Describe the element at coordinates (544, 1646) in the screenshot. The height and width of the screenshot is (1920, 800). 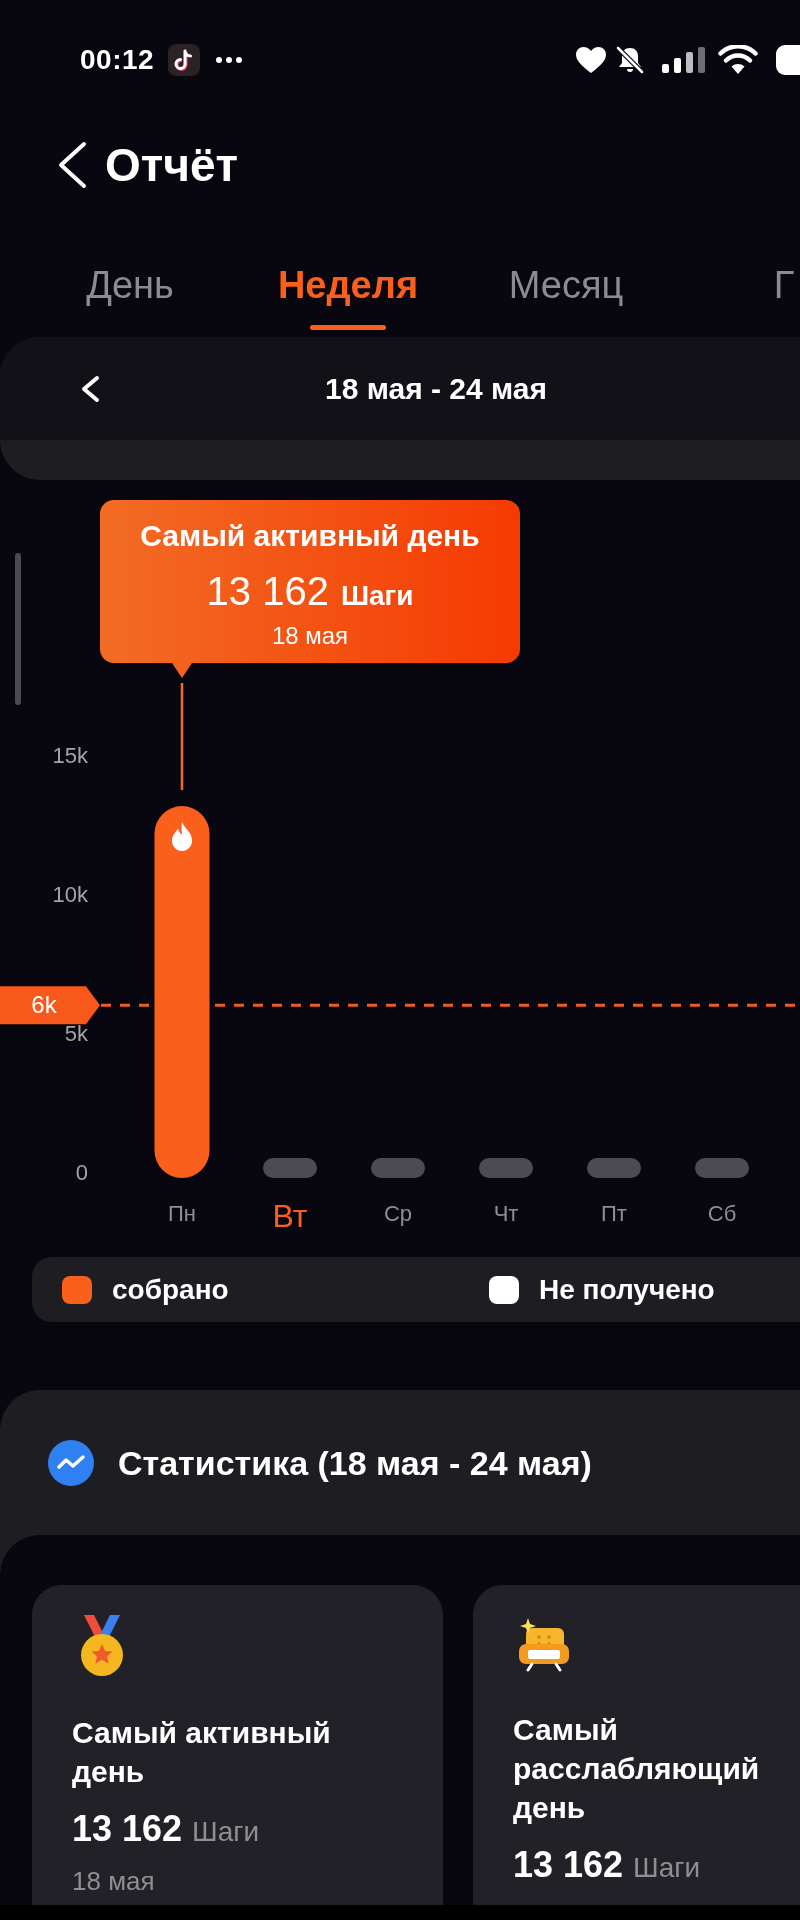
I see `sofa-icon` at that location.